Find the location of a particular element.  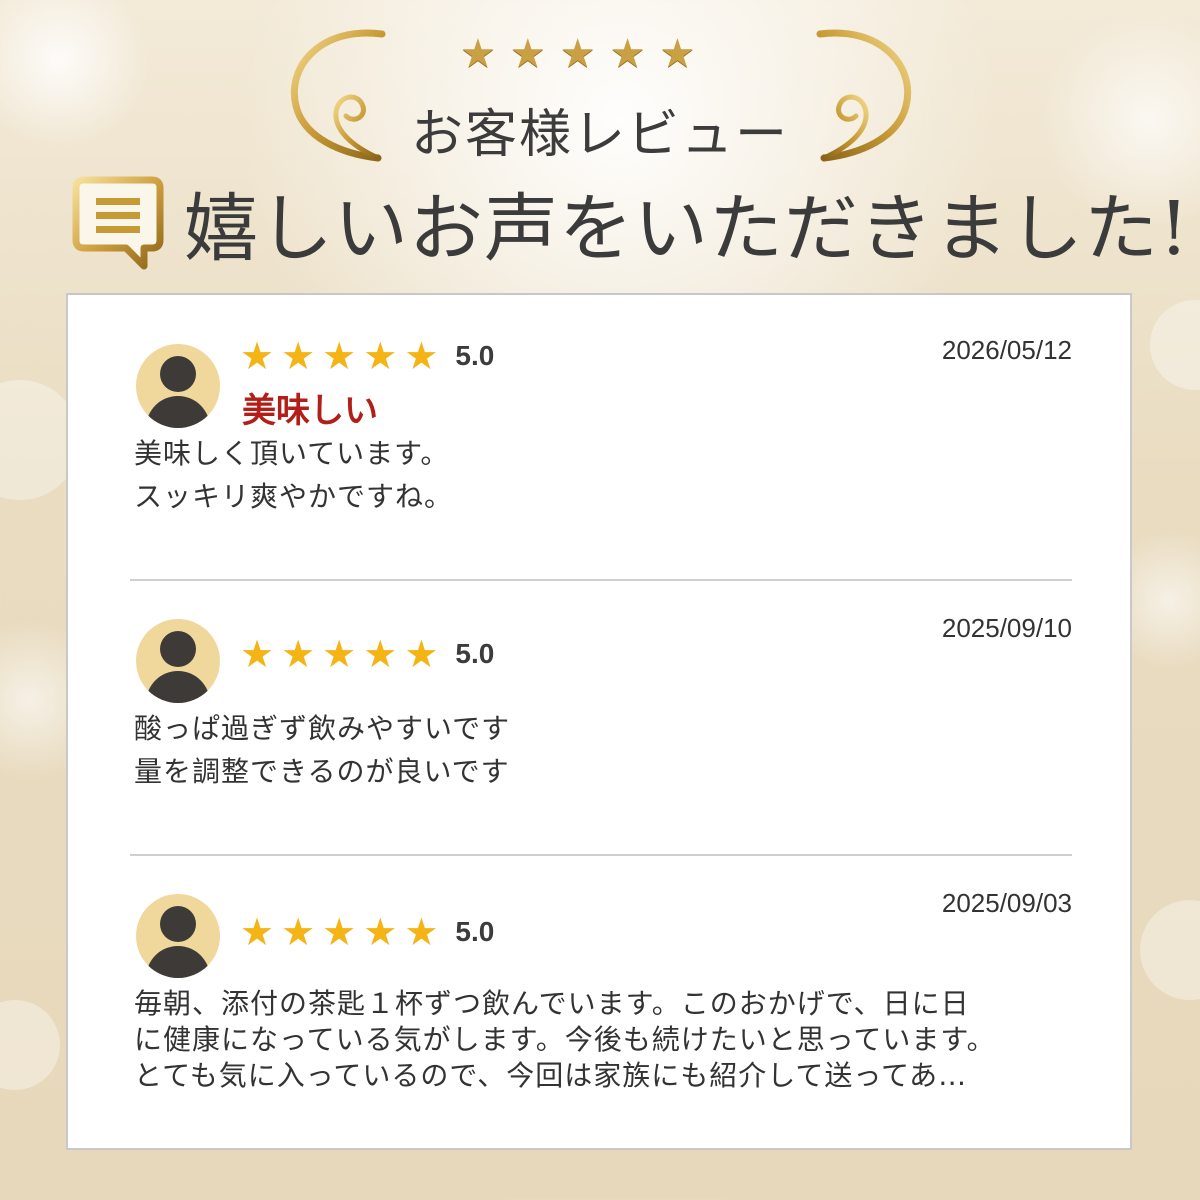

review-date: 2025/09/10 is located at coordinates (1006, 628).